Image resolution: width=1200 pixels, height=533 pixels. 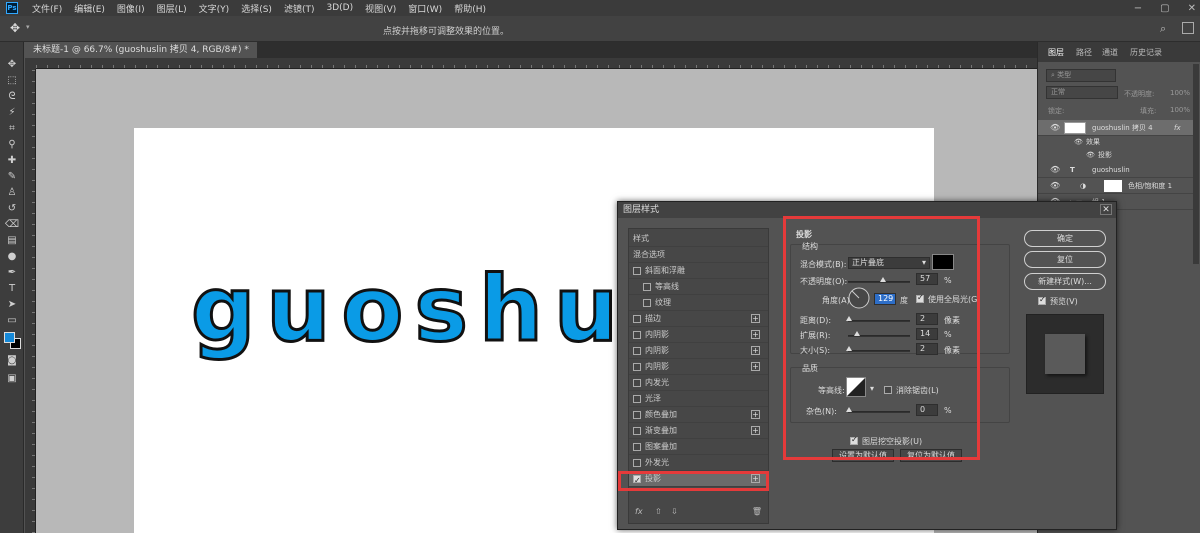 I want to click on style-item: 颜色叠加 +, so click(x=698, y=415).